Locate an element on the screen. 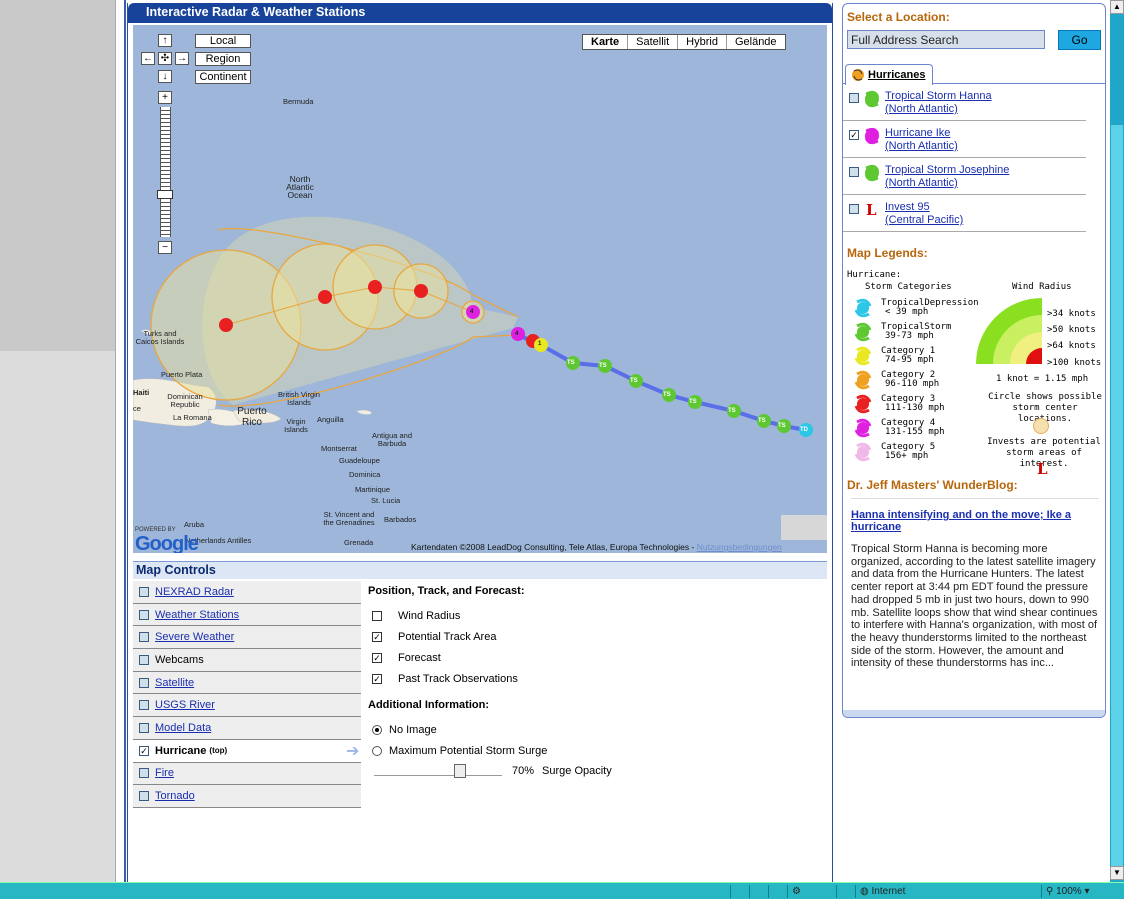 The height and width of the screenshot is (899, 1124). storm-item: Tropical Storm Hanna (North Atlantic) is located at coordinates (964, 102).